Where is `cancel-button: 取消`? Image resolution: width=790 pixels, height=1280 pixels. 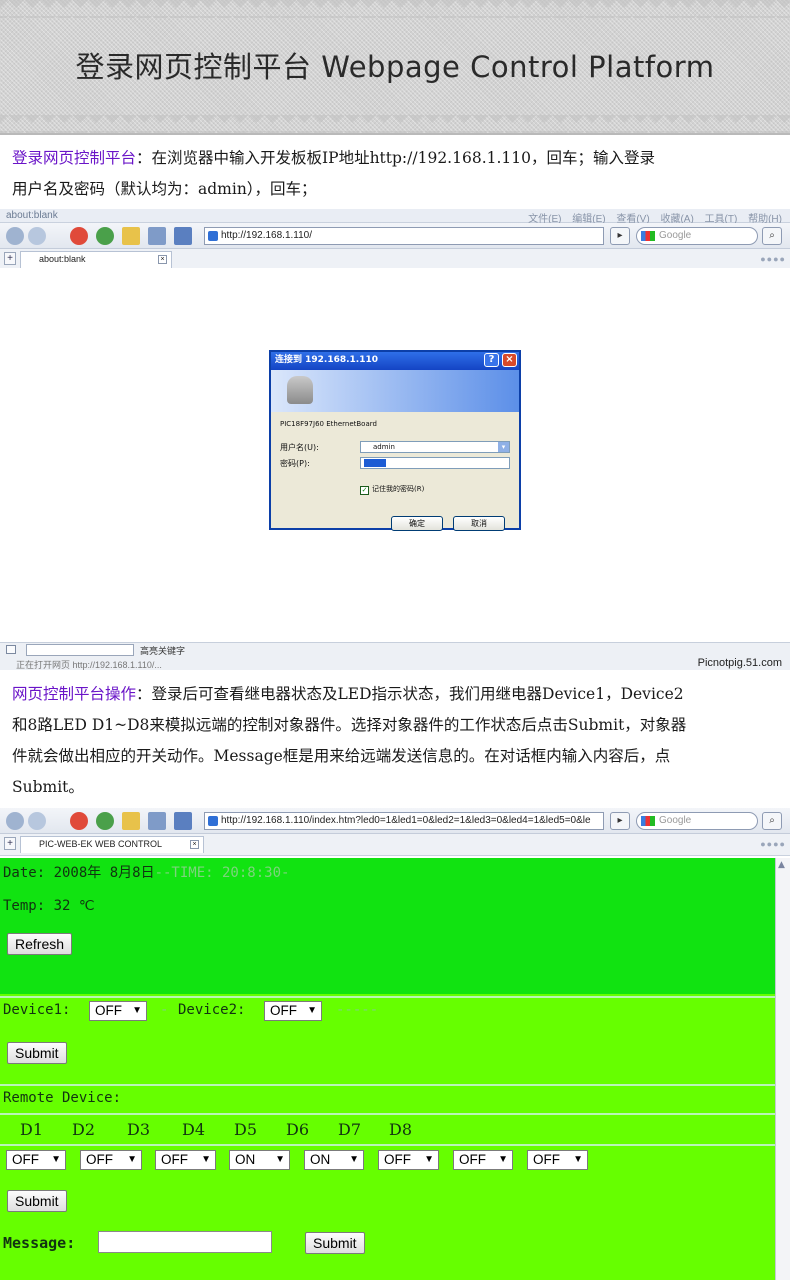 cancel-button: 取消 is located at coordinates (479, 523).